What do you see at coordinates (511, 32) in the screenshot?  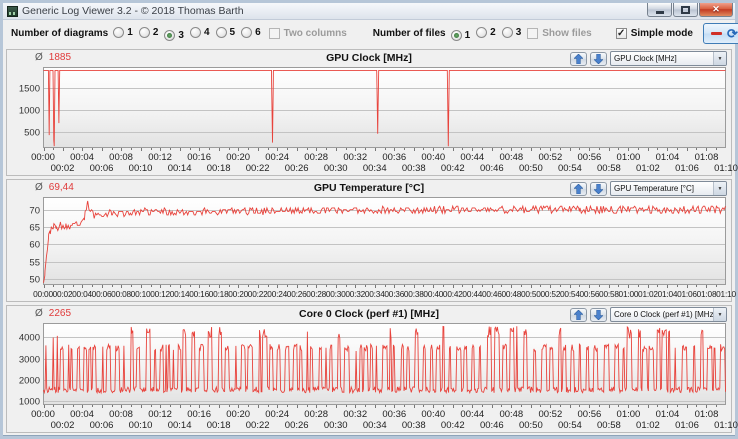 I see `files-radio-3: 3` at bounding box center [511, 32].